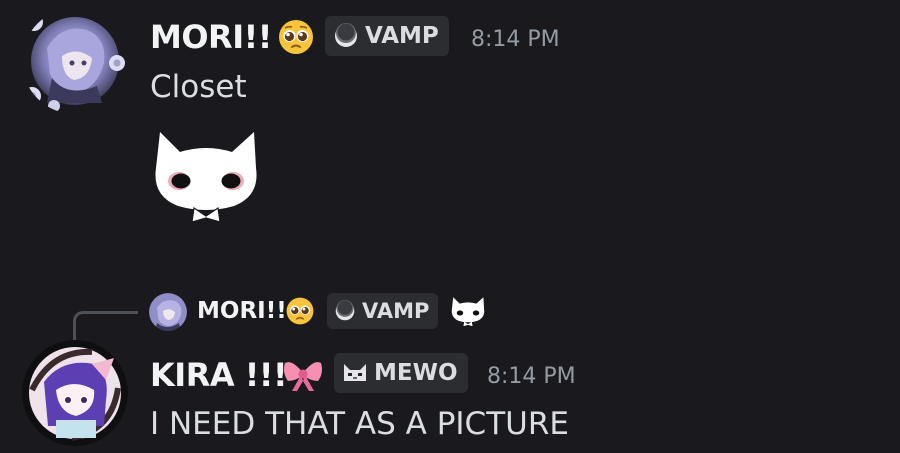 The width and height of the screenshot is (900, 453). What do you see at coordinates (168, 312) in the screenshot?
I see `reply-avatar` at bounding box center [168, 312].